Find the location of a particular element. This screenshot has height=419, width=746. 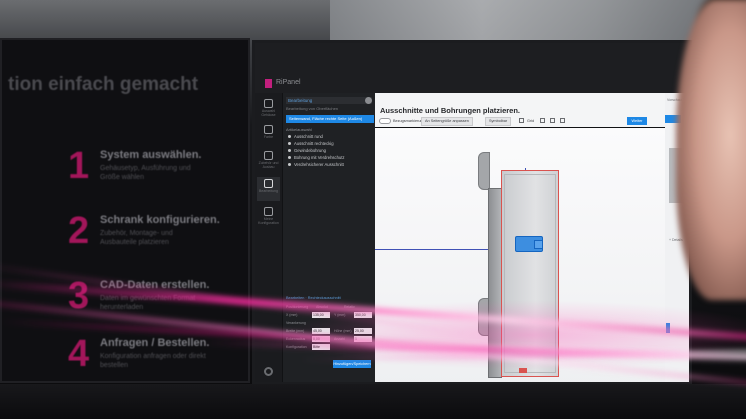

option-label: Ausschnitt rund is located at coordinates (308, 136).